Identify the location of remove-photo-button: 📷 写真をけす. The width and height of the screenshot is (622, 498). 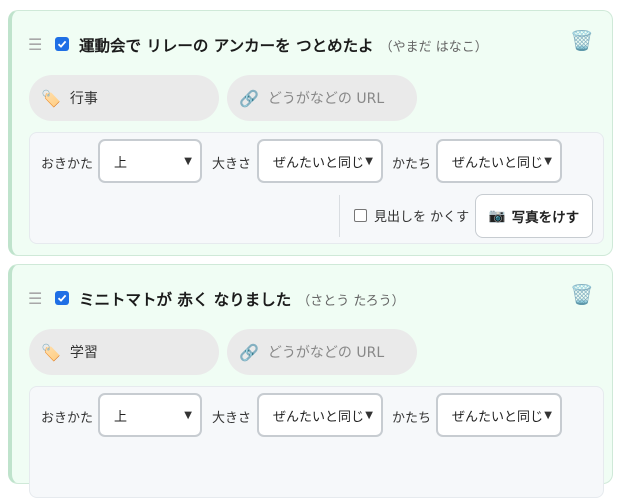
(534, 216).